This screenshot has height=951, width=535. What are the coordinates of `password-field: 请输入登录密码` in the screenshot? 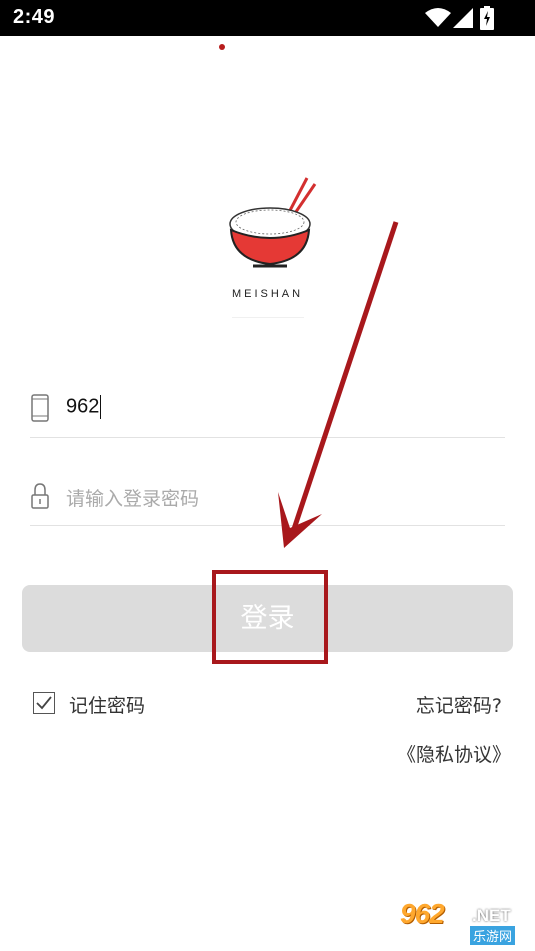 It's located at (267, 497).